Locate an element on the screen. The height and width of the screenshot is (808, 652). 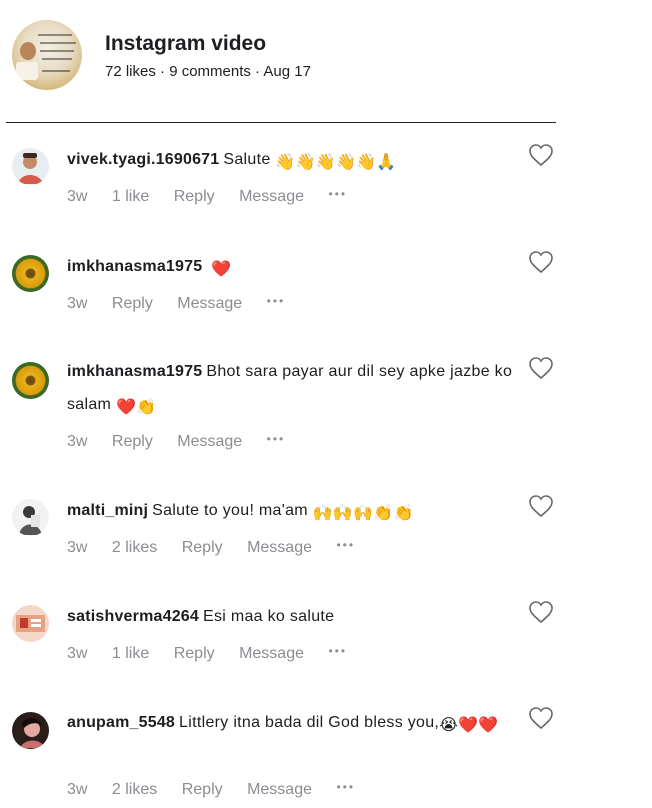
comment-username: anupam_5548 is located at coordinates (121, 722).